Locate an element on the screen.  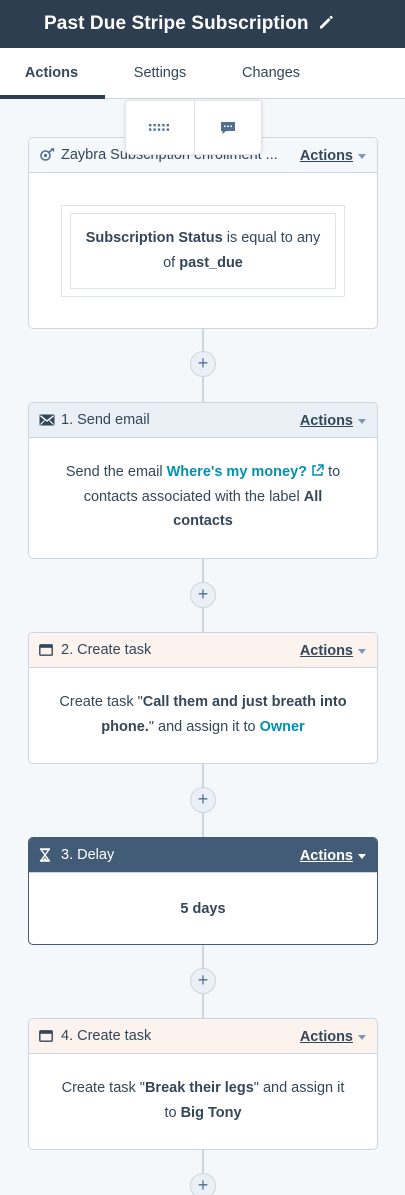
card-header: 1. Send email Actions is located at coordinates (203, 420).